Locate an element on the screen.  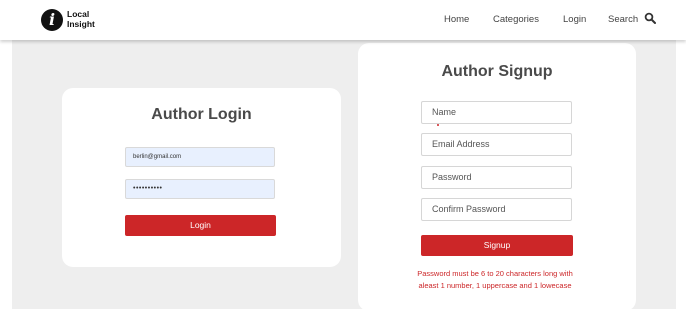
signup-button: Signup is located at coordinates (497, 245).